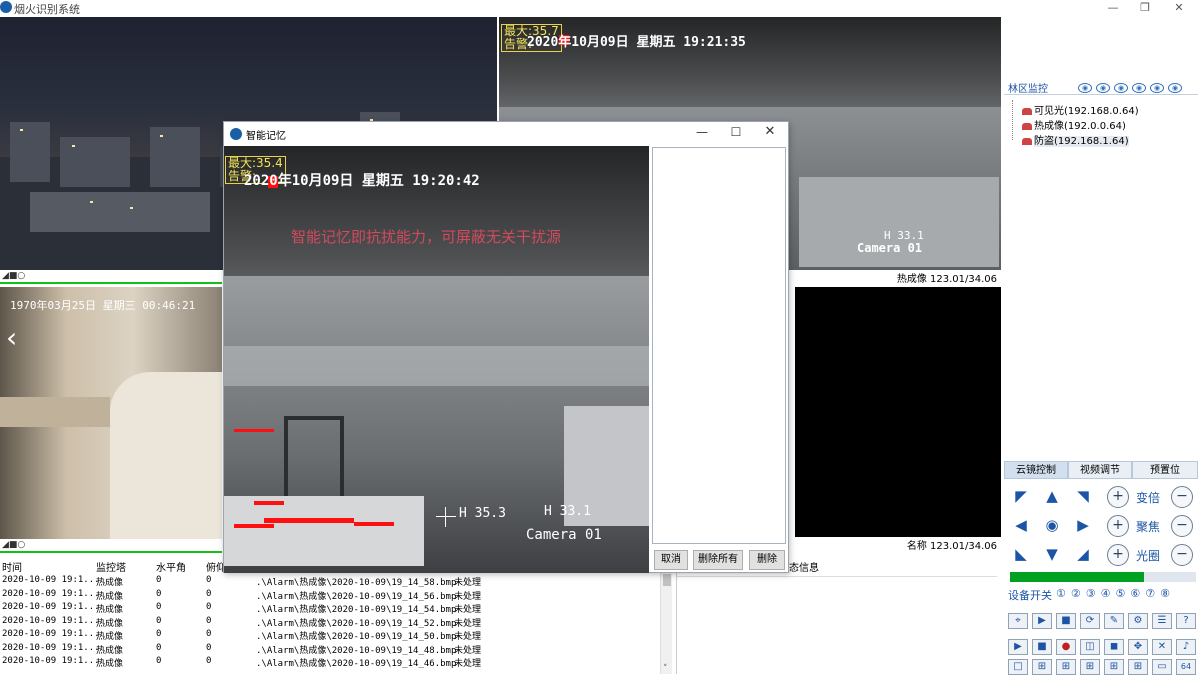 The height and width of the screenshot is (675, 1198). What do you see at coordinates (1100, 470) in the screenshot?
I see `tab-video-adjust: 视频调节` at bounding box center [1100, 470].